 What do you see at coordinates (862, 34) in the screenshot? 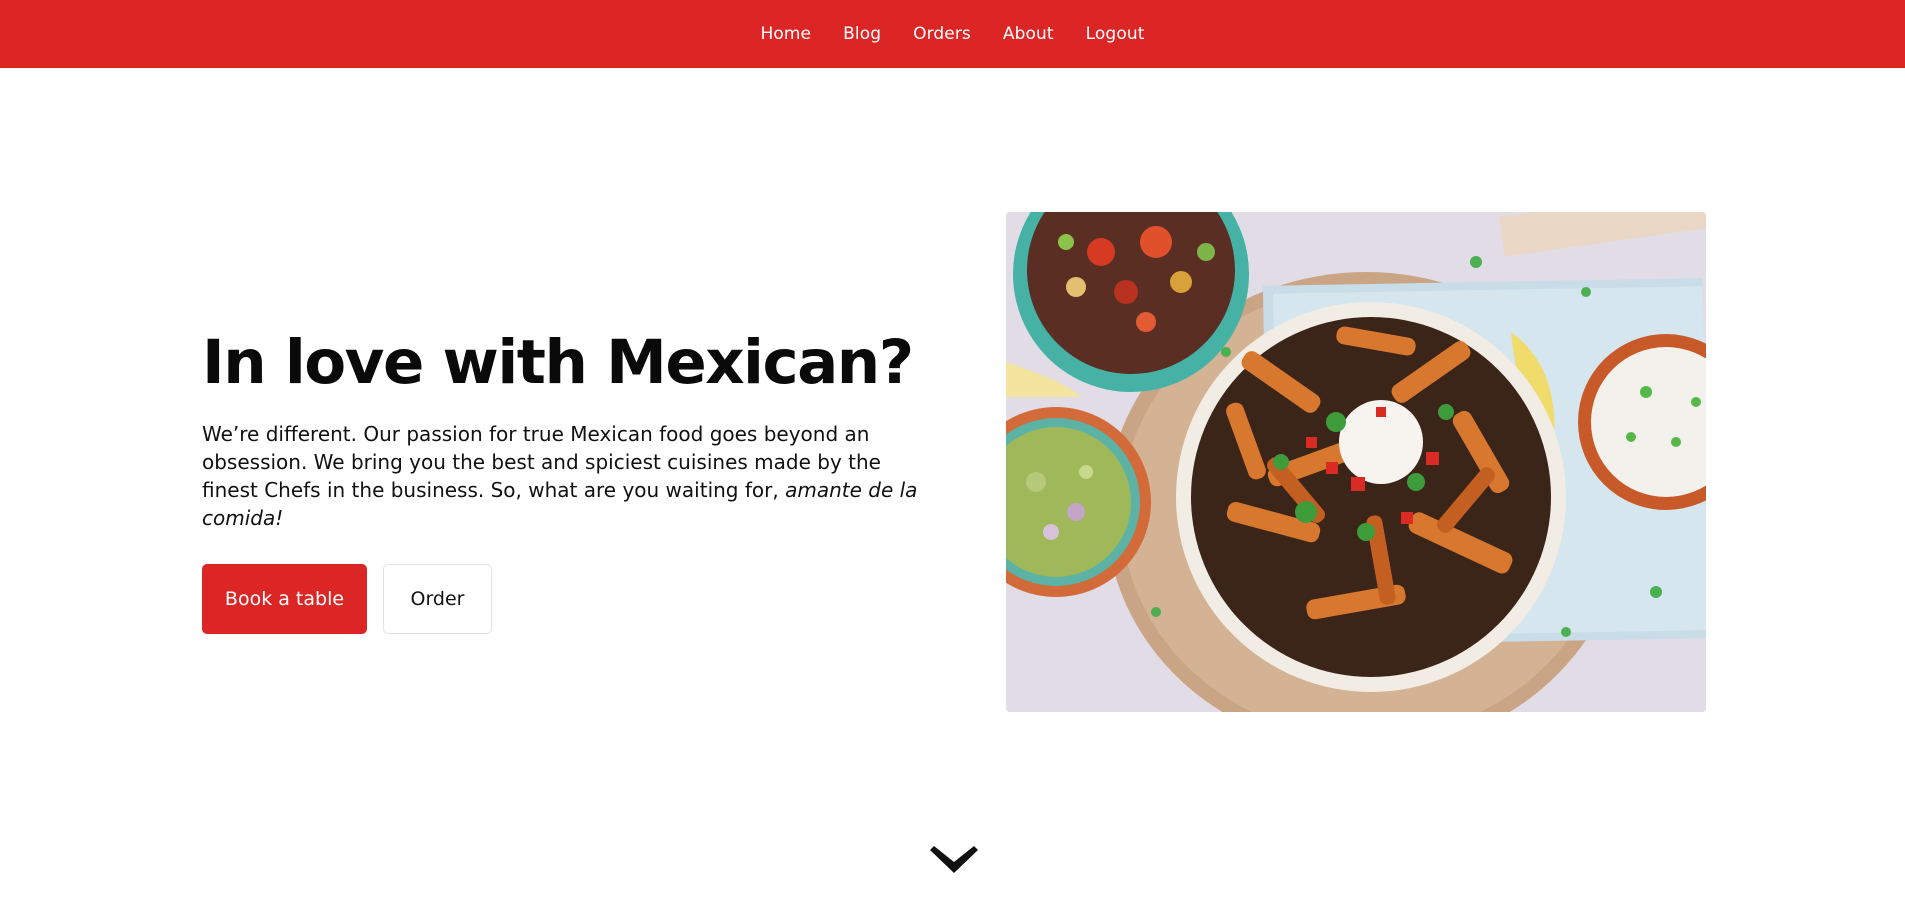
I see `nav-blog-link: Blog` at bounding box center [862, 34].